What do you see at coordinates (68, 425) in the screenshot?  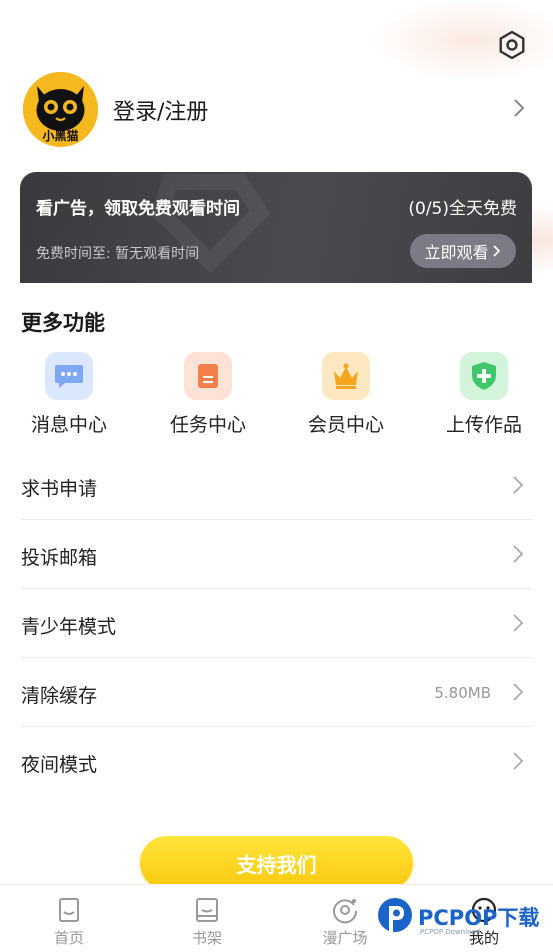 I see `message-center-label: 消息中心` at bounding box center [68, 425].